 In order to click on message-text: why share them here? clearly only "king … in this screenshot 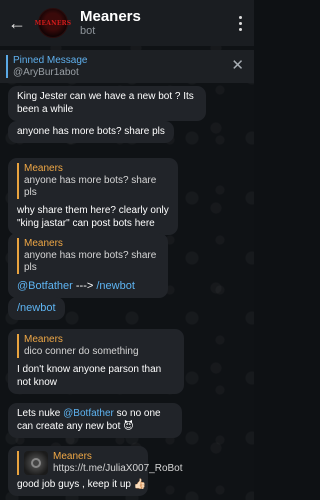, I will do `click(93, 217)`.